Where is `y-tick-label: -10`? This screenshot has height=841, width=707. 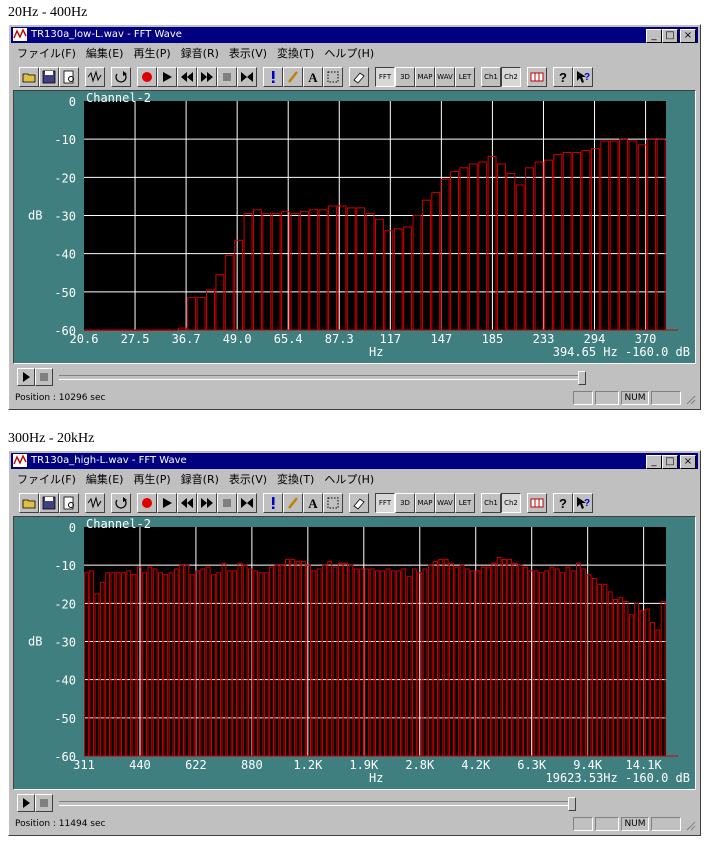
y-tick-label: -10 is located at coordinates (65, 140).